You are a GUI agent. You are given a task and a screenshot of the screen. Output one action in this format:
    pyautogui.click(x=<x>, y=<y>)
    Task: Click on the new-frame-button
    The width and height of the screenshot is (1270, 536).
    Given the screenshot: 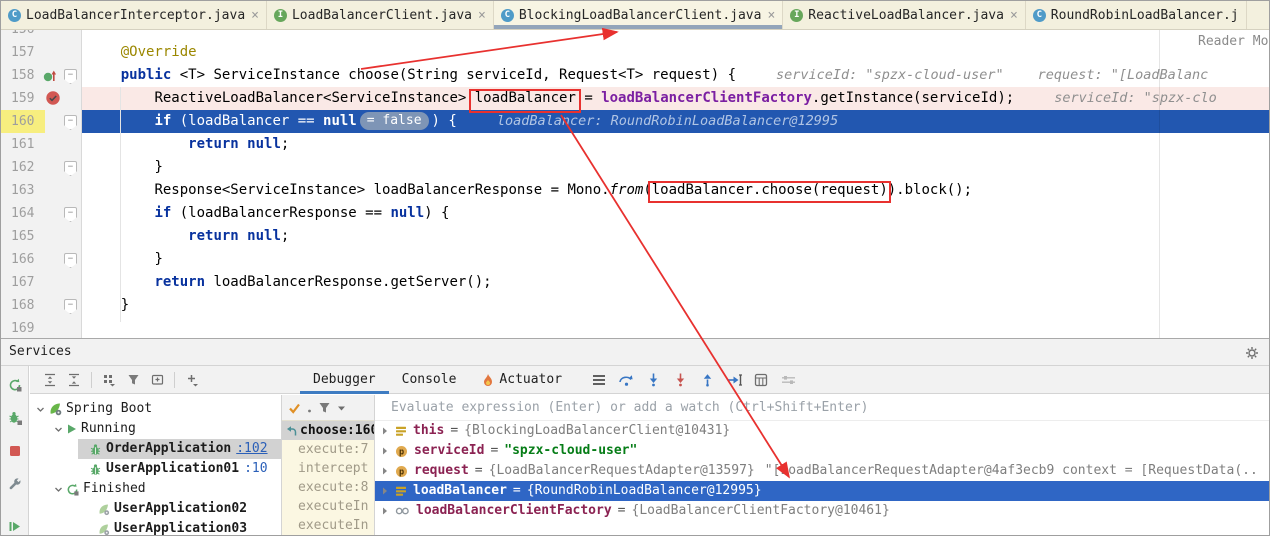 What is the action you would take?
    pyautogui.click(x=157, y=380)
    